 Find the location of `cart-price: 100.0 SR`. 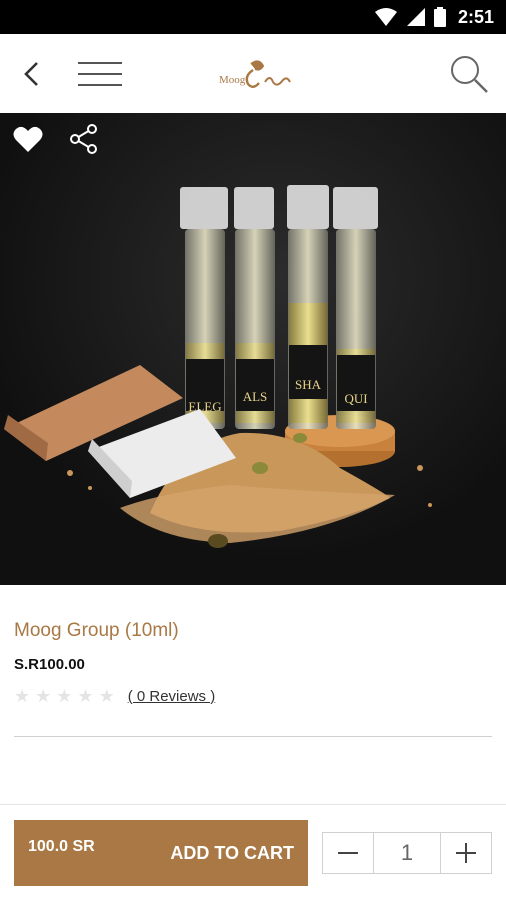

cart-price: 100.0 SR is located at coordinates (61, 846).